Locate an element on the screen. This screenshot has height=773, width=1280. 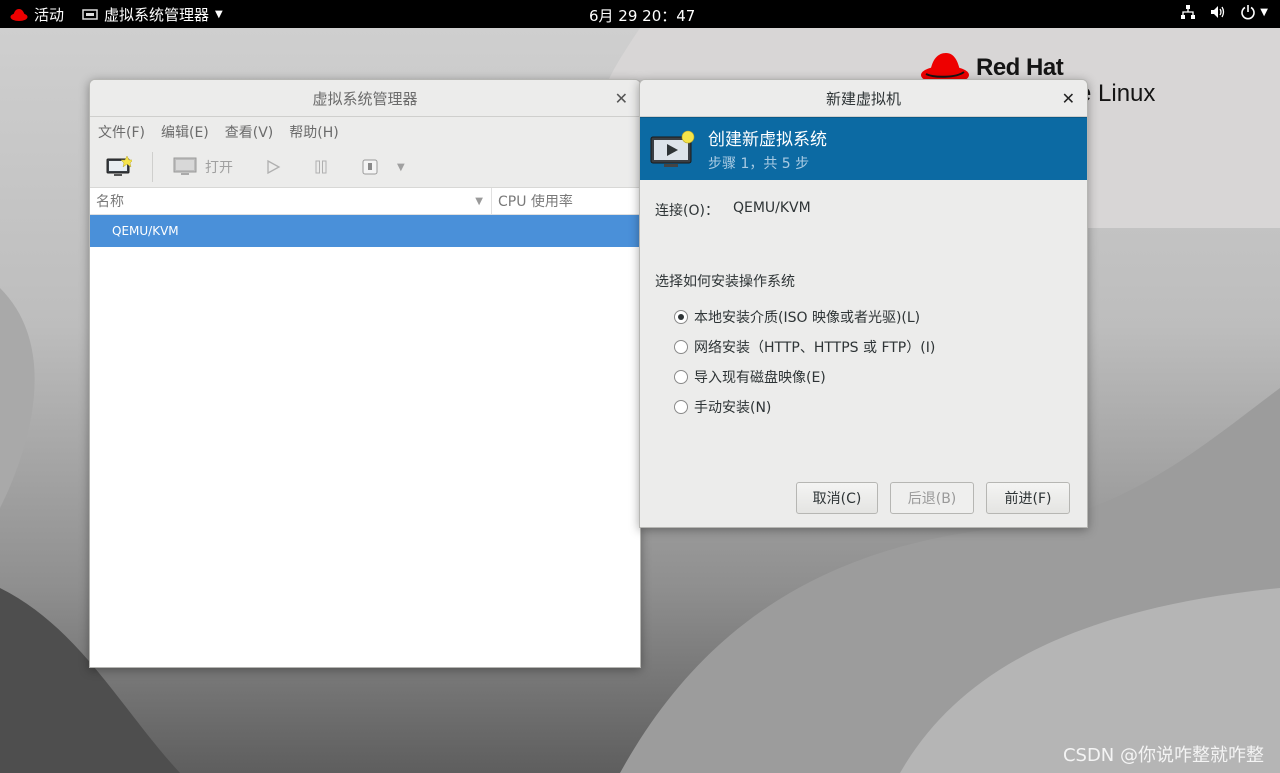
new-vm-button is located at coordinates (119, 167).